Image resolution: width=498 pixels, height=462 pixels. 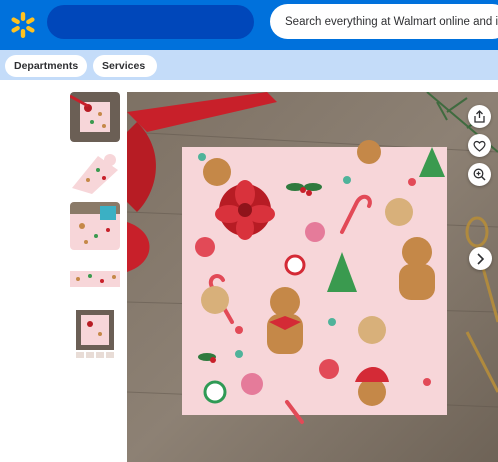 I want to click on zoom-button, so click(x=479, y=174).